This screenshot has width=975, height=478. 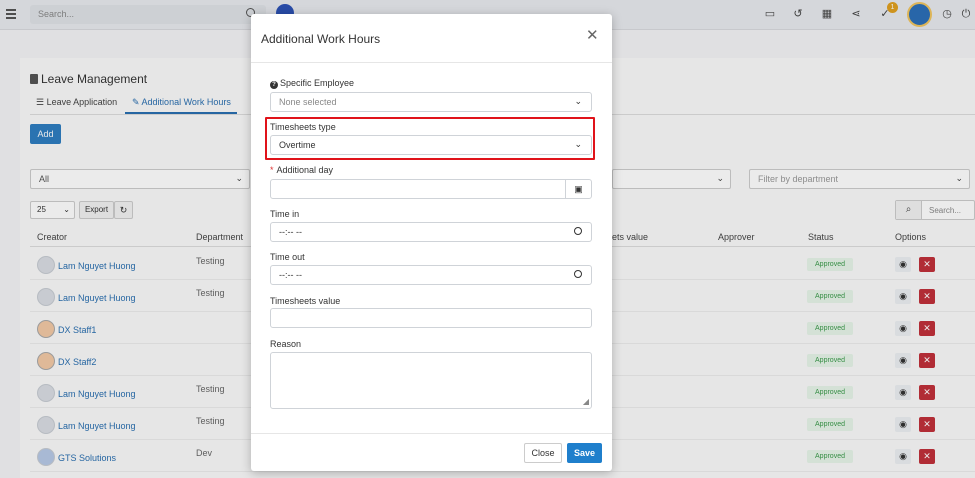 What do you see at coordinates (317, 83) in the screenshot?
I see `specific-employee-label-text: Specific Employee` at bounding box center [317, 83].